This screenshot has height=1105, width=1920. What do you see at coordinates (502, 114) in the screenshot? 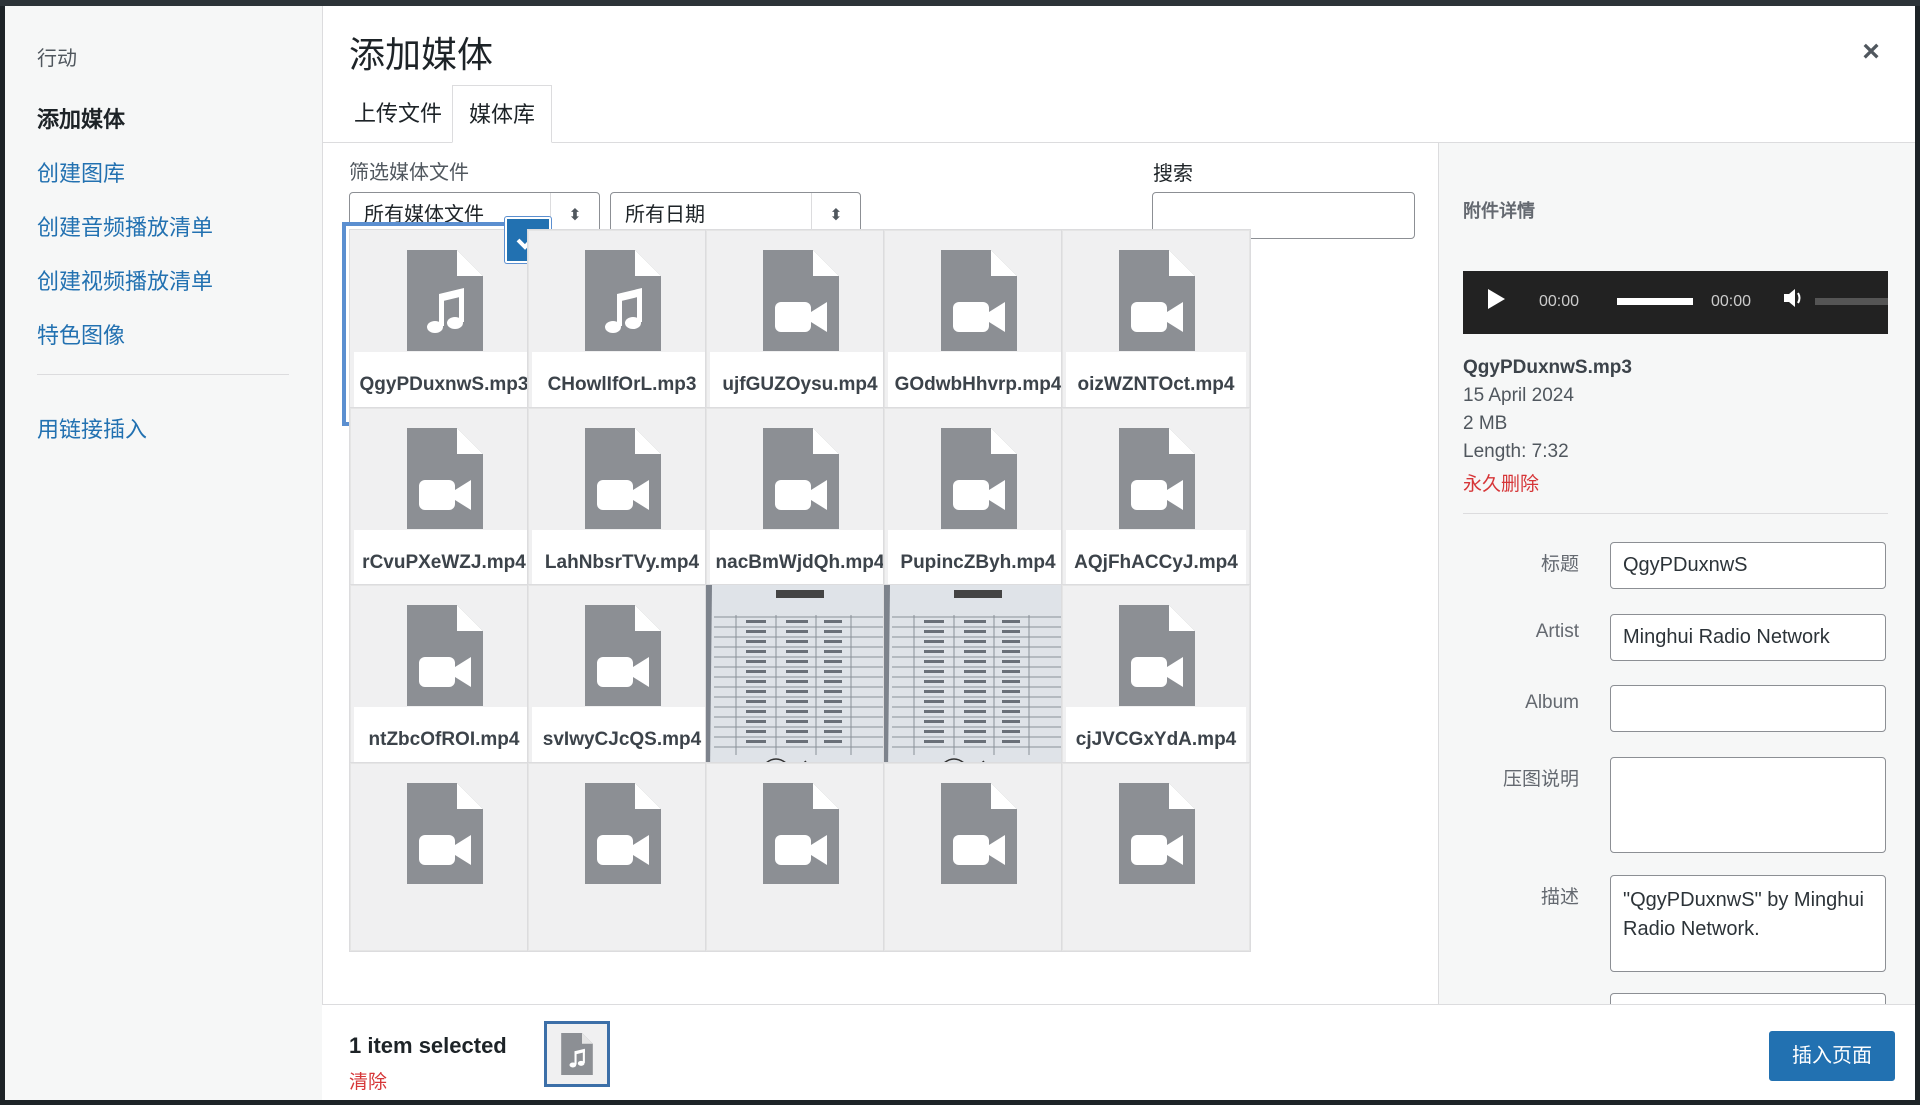
I see `tab-media-library: 媒体库` at bounding box center [502, 114].